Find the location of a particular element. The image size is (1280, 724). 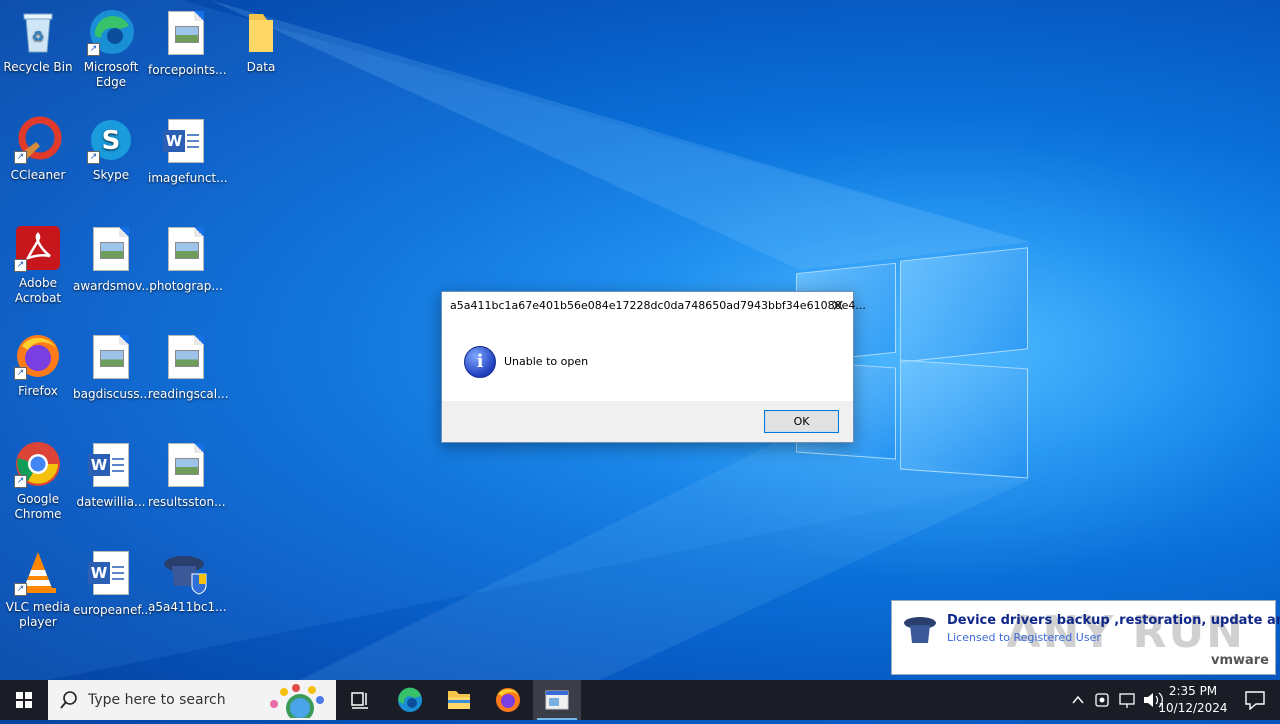

acrobat-icon: ↗ is located at coordinates (38, 248).